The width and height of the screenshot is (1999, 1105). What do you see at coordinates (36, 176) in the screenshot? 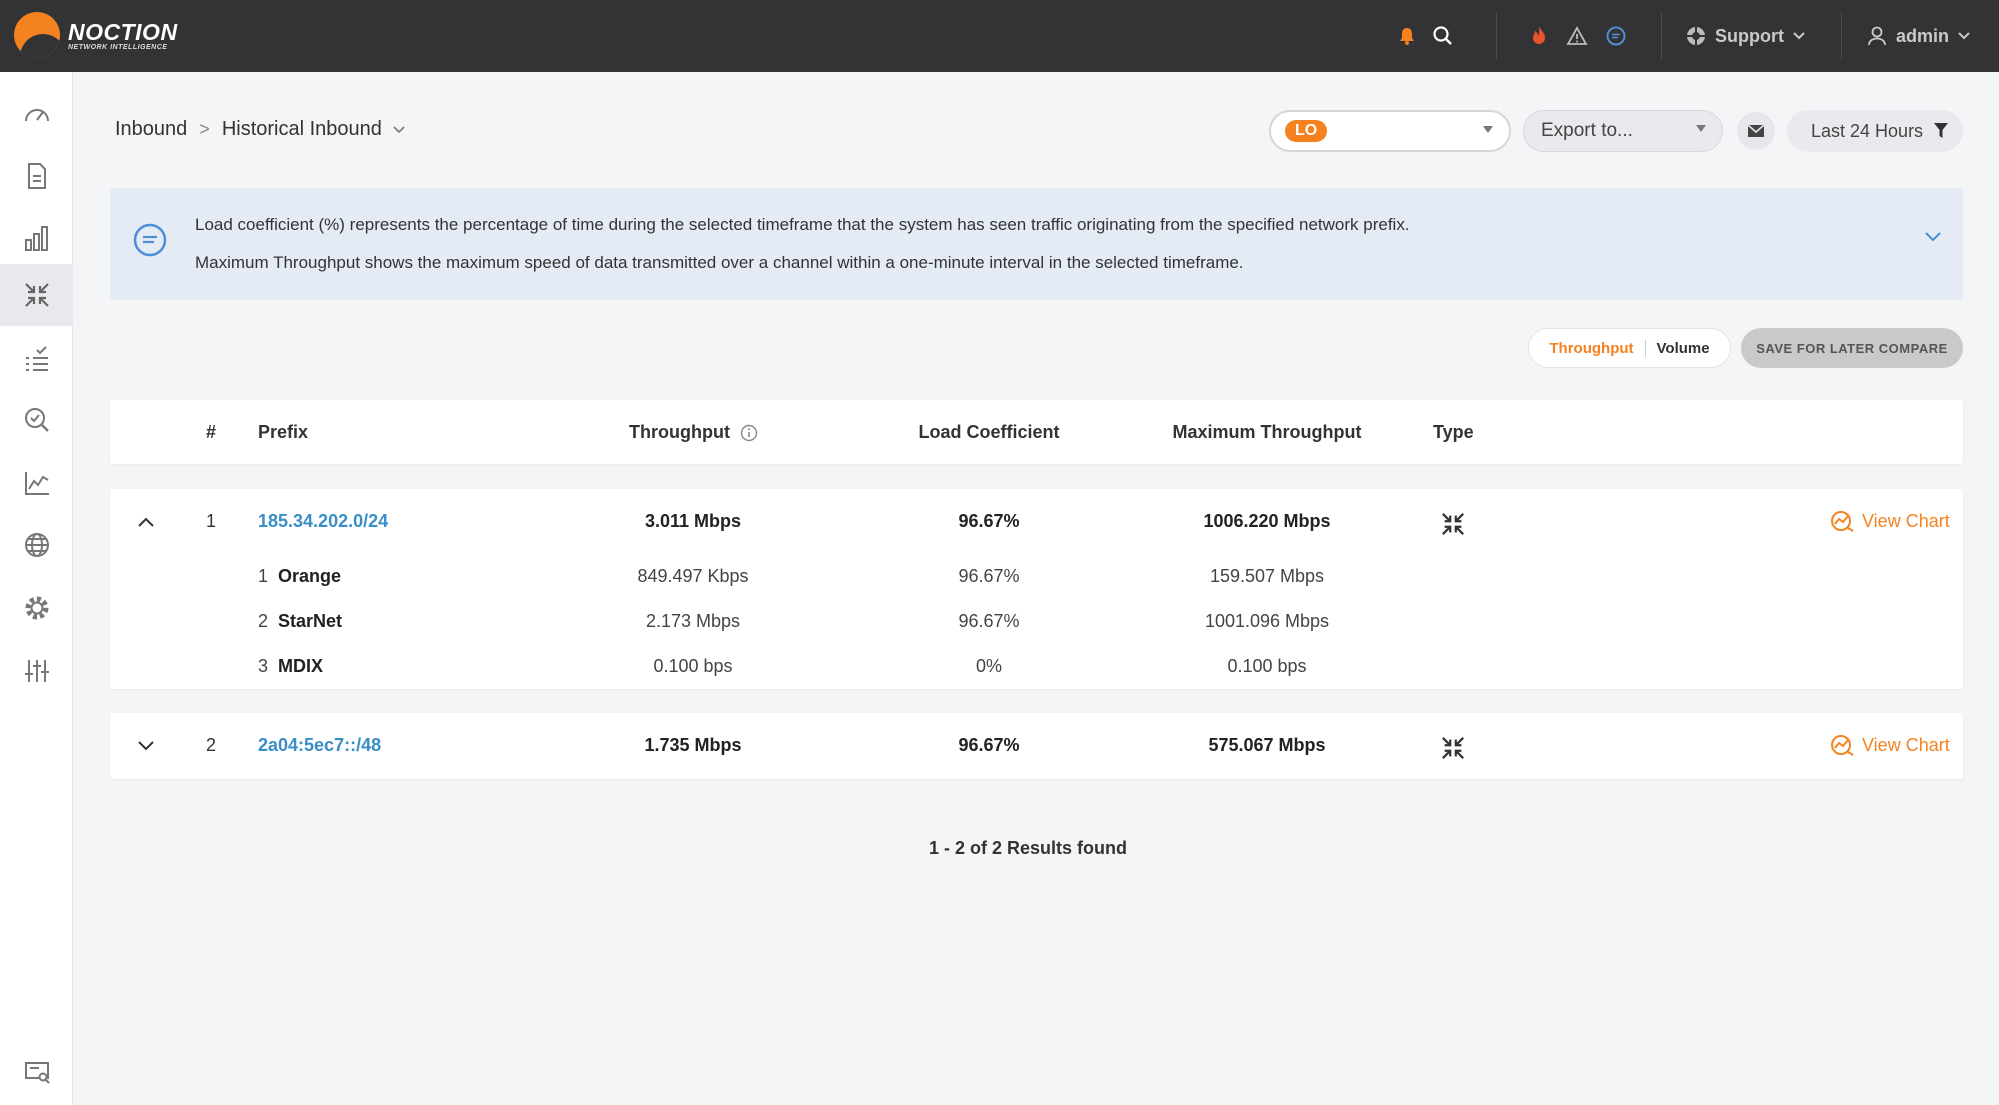
I see `report-icon` at bounding box center [36, 176].